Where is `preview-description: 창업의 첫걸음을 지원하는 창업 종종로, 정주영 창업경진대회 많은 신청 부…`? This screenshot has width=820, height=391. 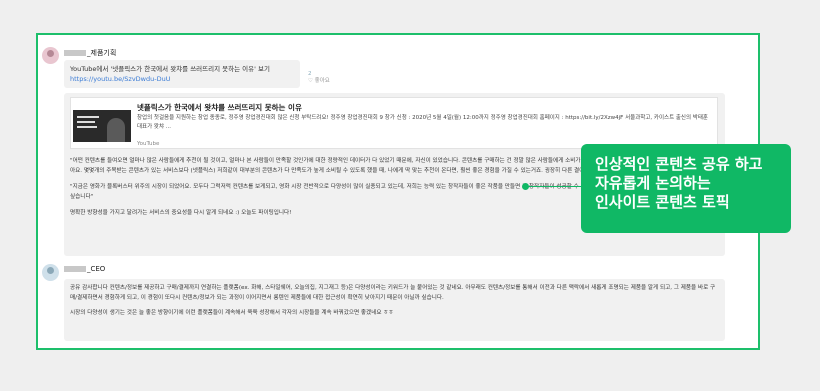 preview-description: 창업의 첫걸음을 지원하는 창업 종종로, 정주영 창업경진대회 많은 신청 부… is located at coordinates (422, 122).